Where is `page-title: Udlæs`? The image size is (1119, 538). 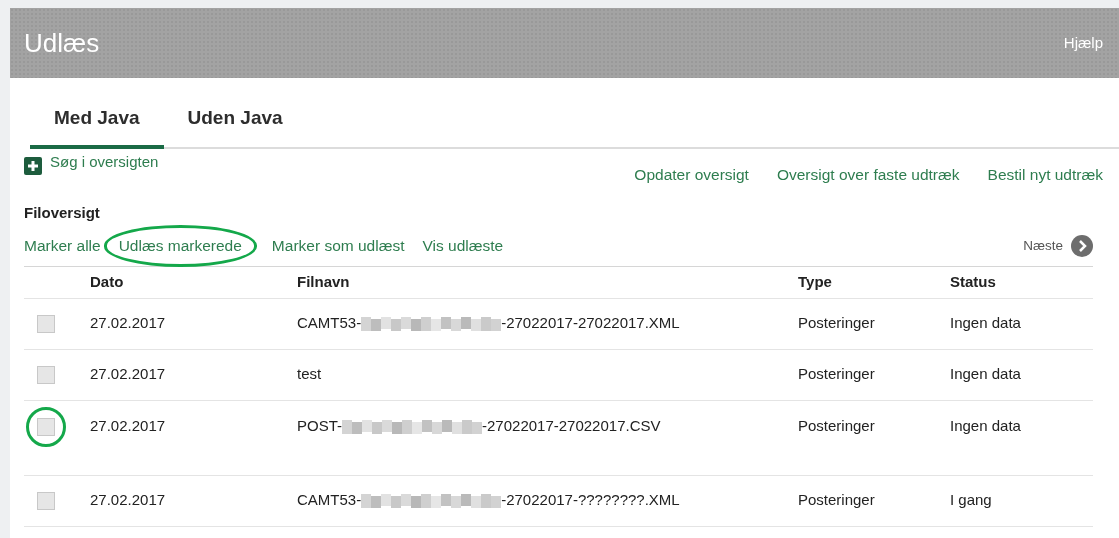 page-title: Udlæs is located at coordinates (62, 43).